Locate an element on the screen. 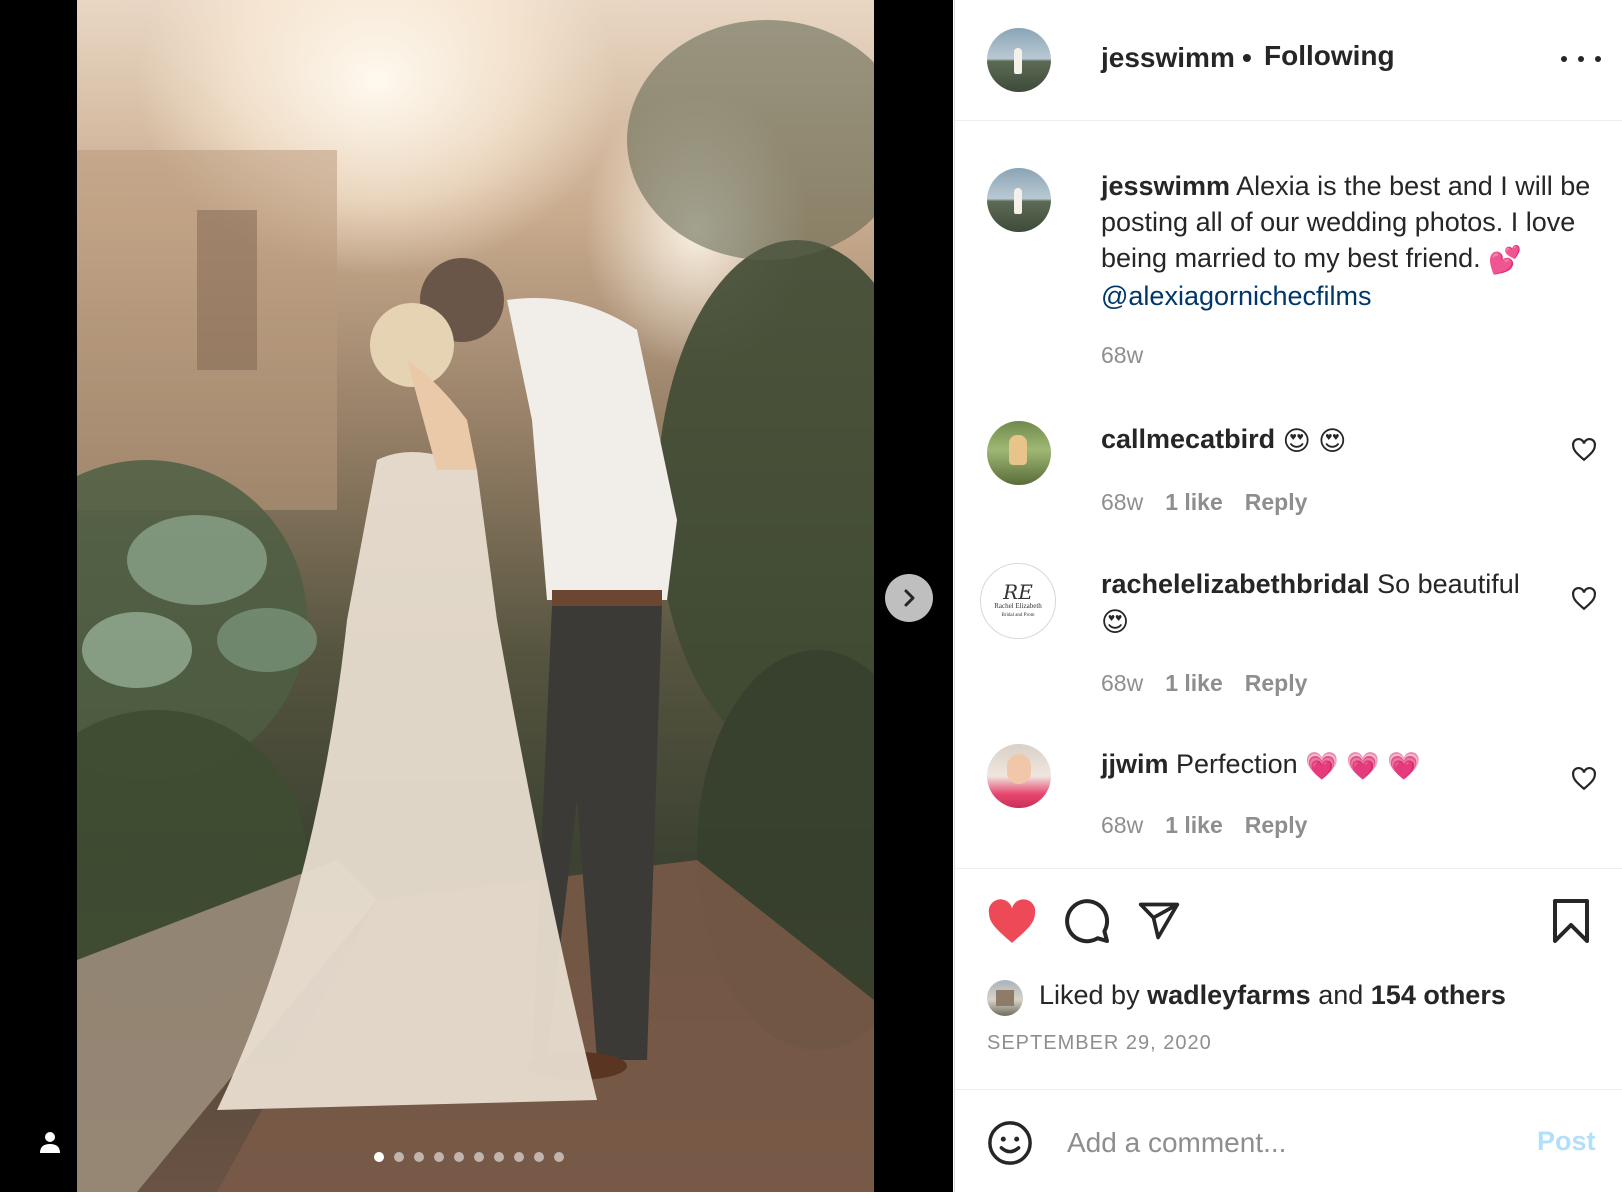 This screenshot has width=1622, height=1198. jjwim-avatar is located at coordinates (1019, 776).